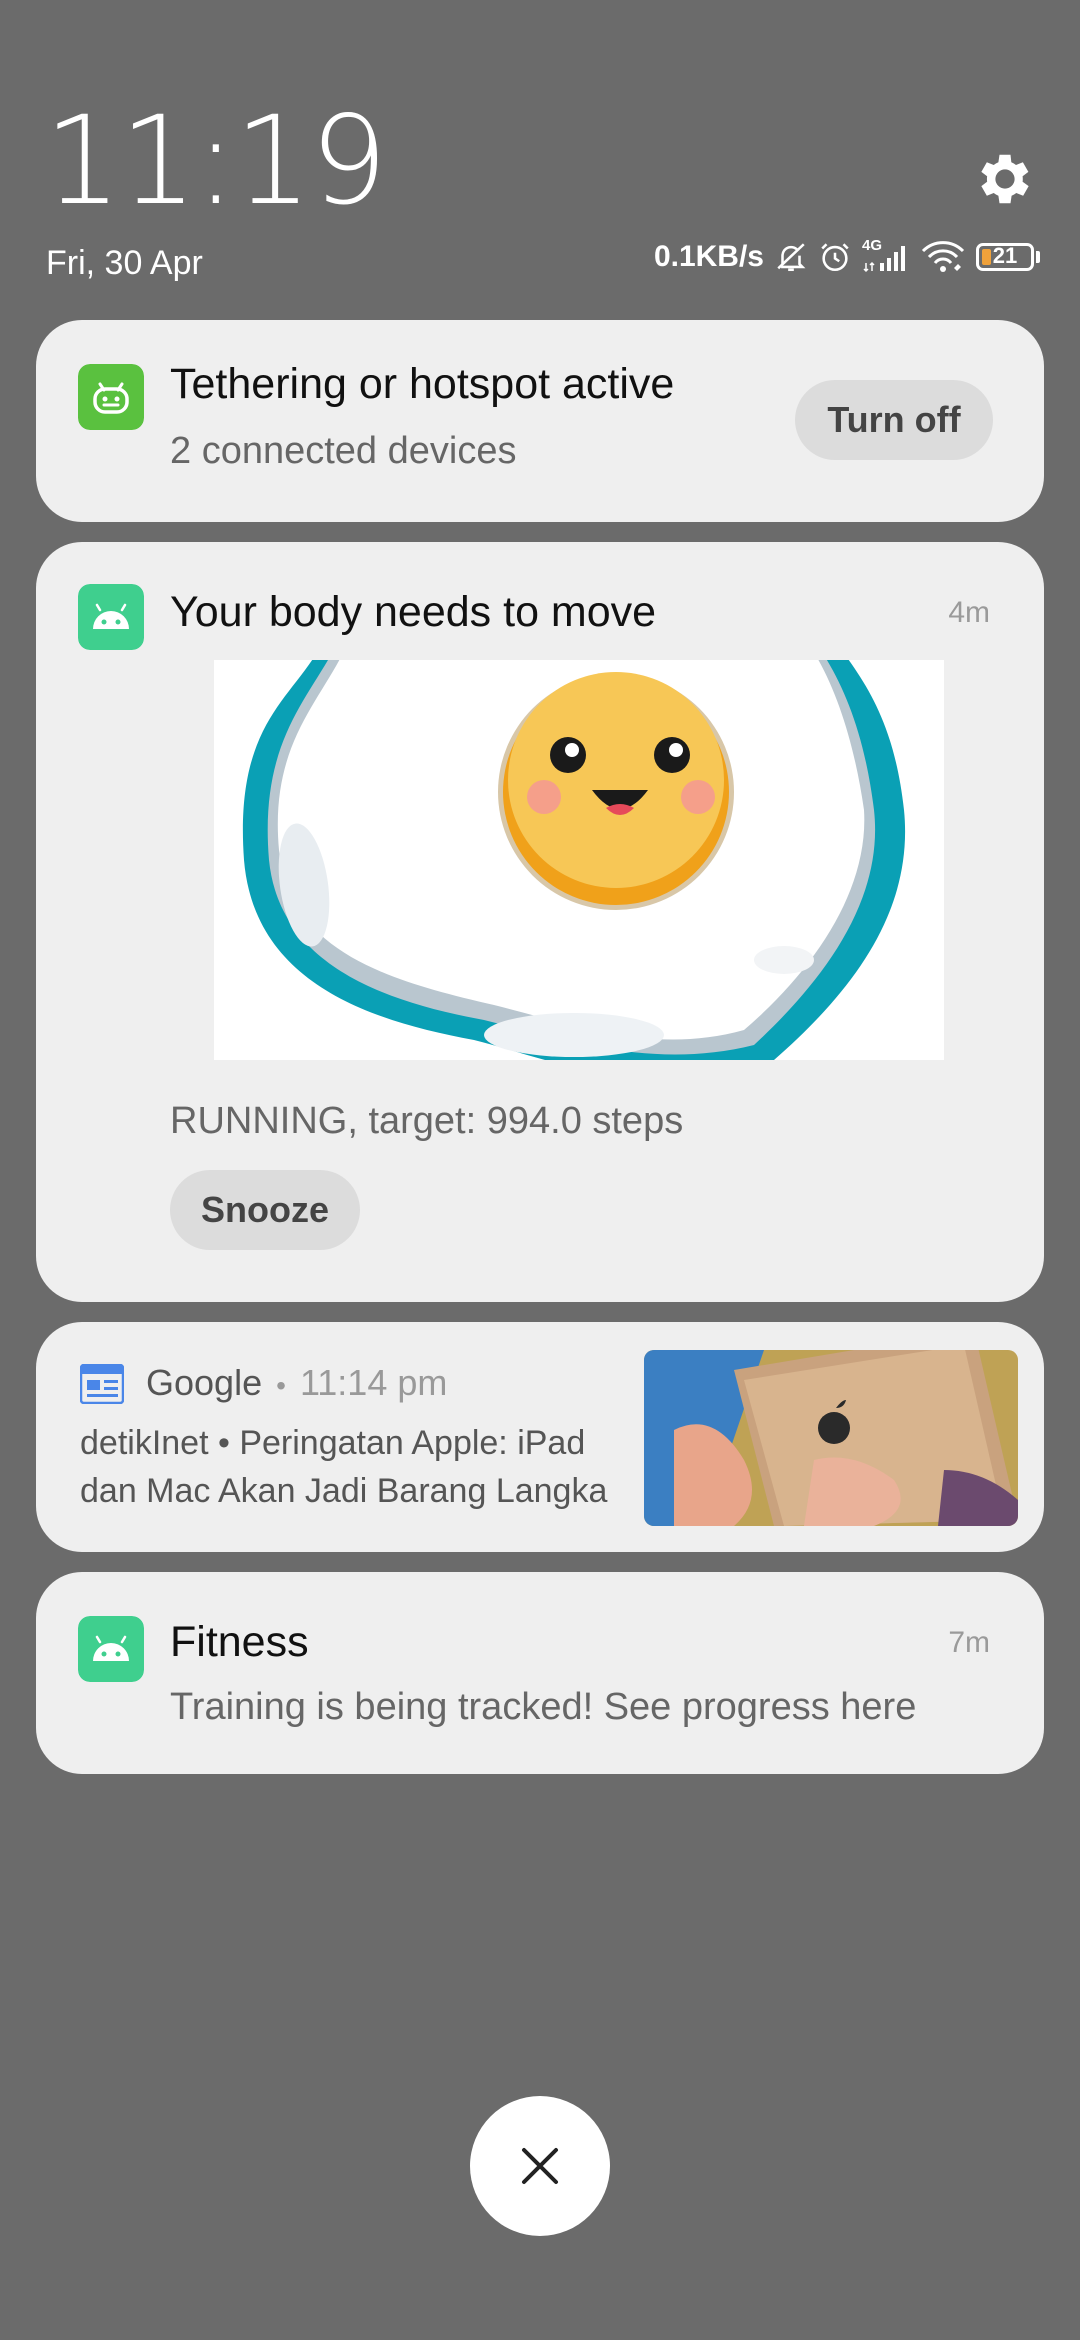 The width and height of the screenshot is (1080, 2340). I want to click on notification-body-line-2: dan Mac Akan Jadi Barang Langka, so click(344, 1491).